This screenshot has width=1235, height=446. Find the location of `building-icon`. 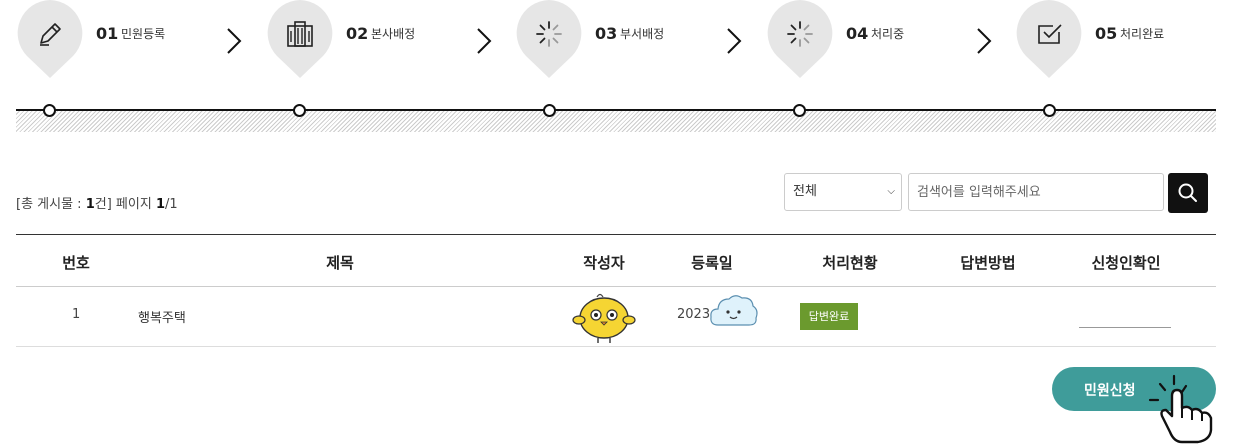

building-icon is located at coordinates (300, 34).